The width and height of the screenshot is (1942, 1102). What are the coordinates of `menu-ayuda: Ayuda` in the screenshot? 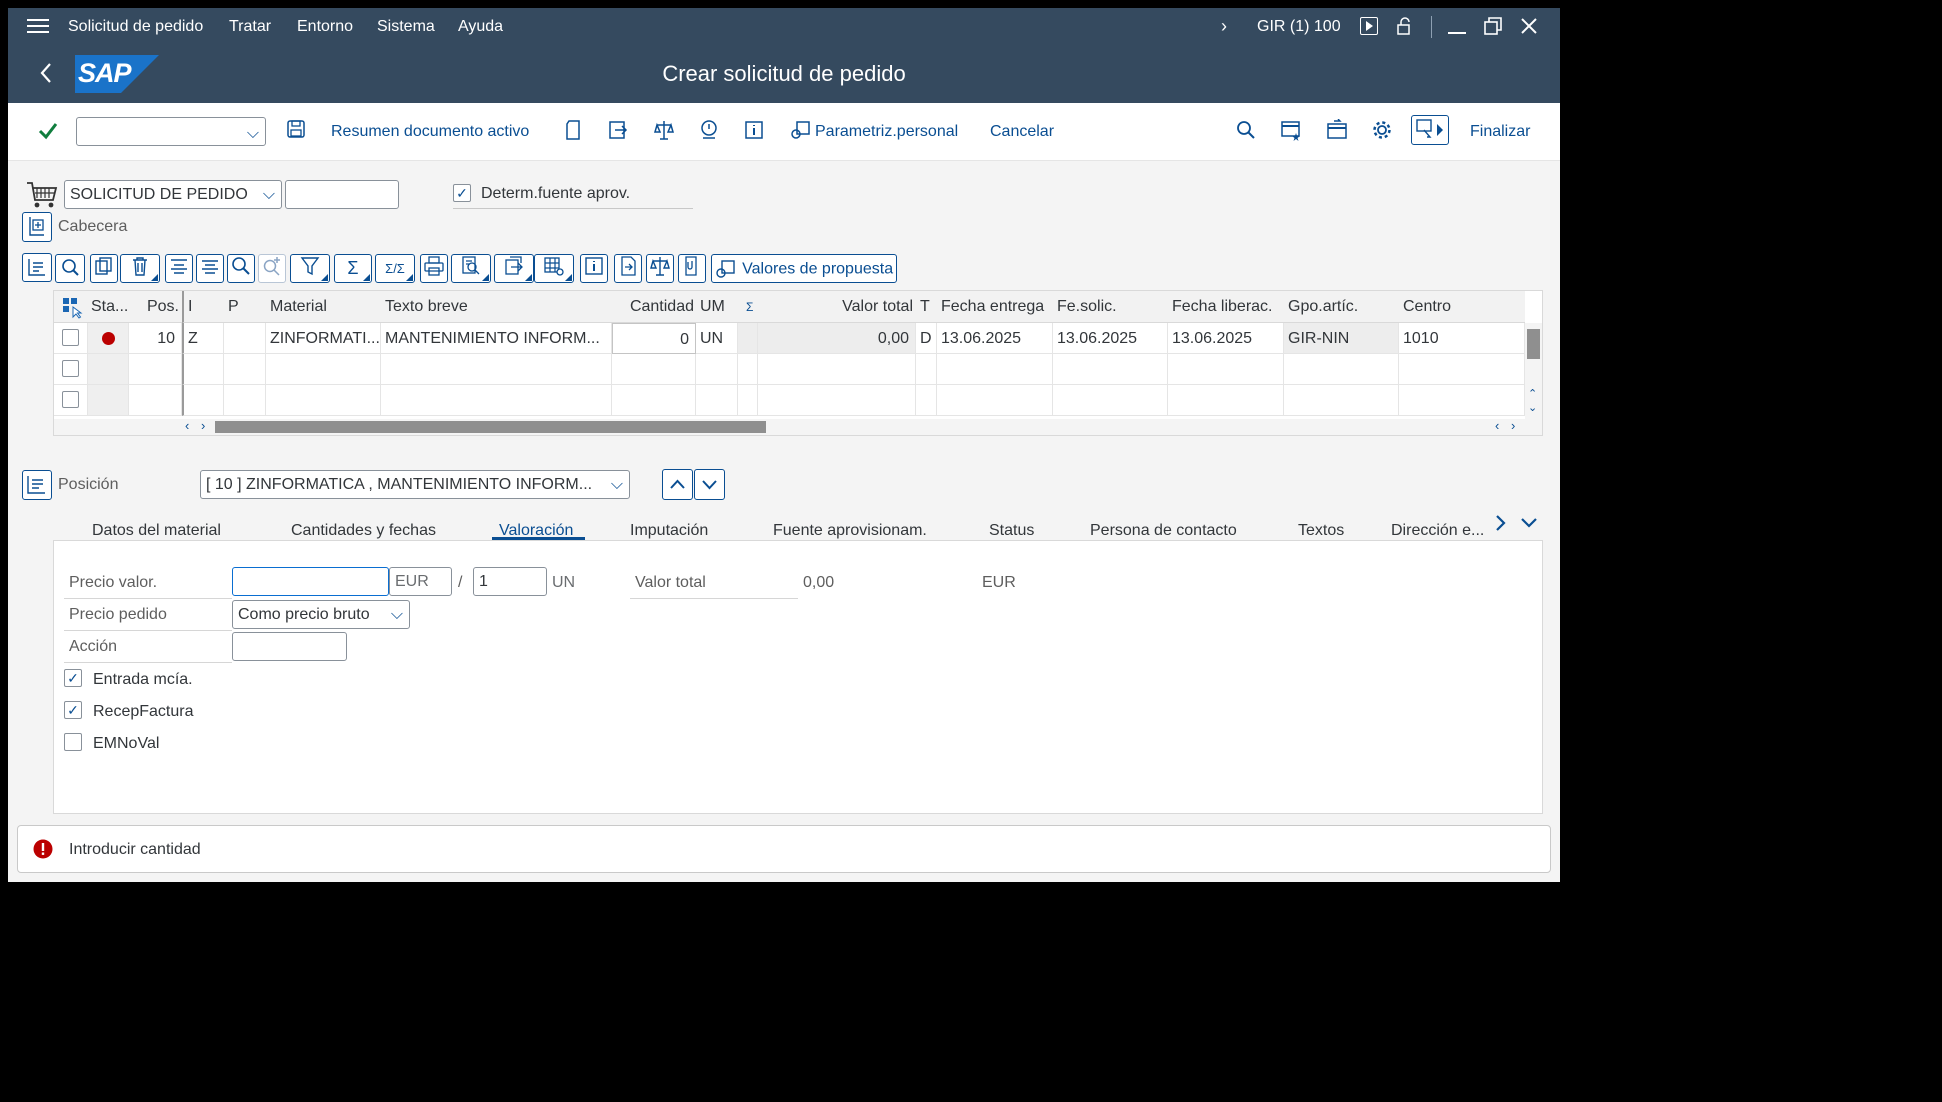 It's located at (480, 27).